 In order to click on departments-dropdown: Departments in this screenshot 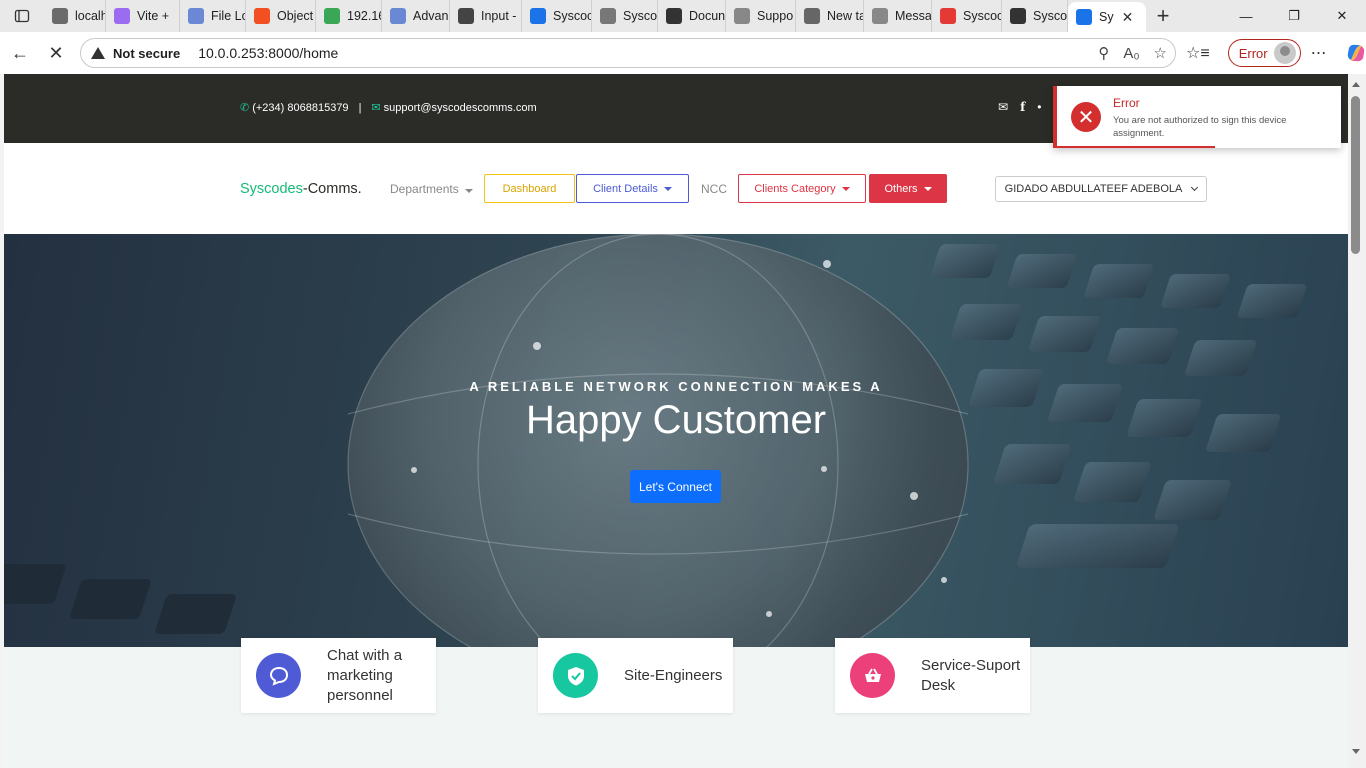, I will do `click(431, 189)`.